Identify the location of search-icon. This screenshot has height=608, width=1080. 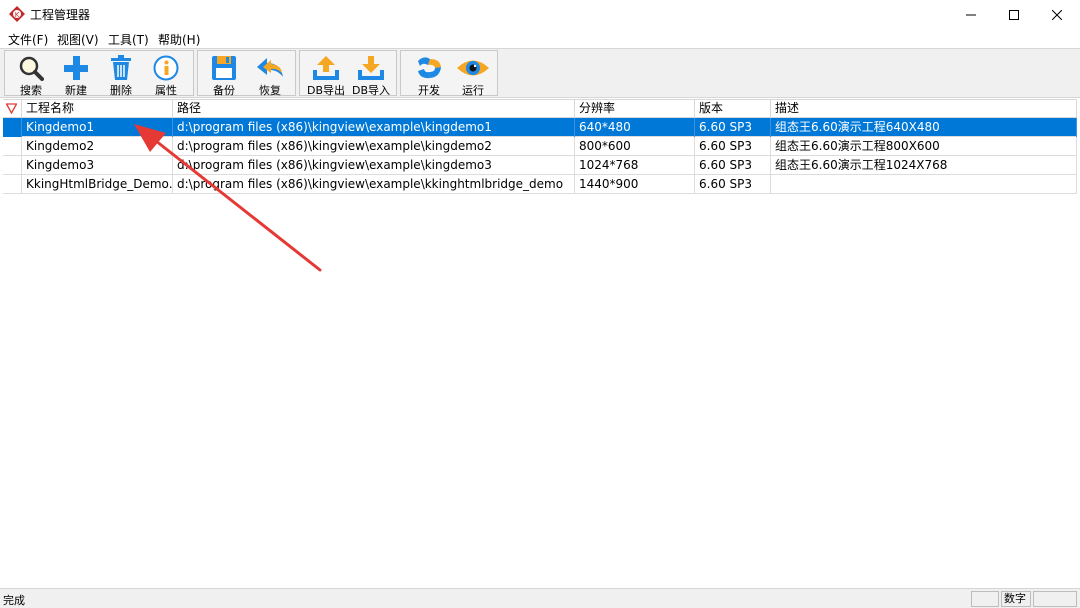
(31, 68).